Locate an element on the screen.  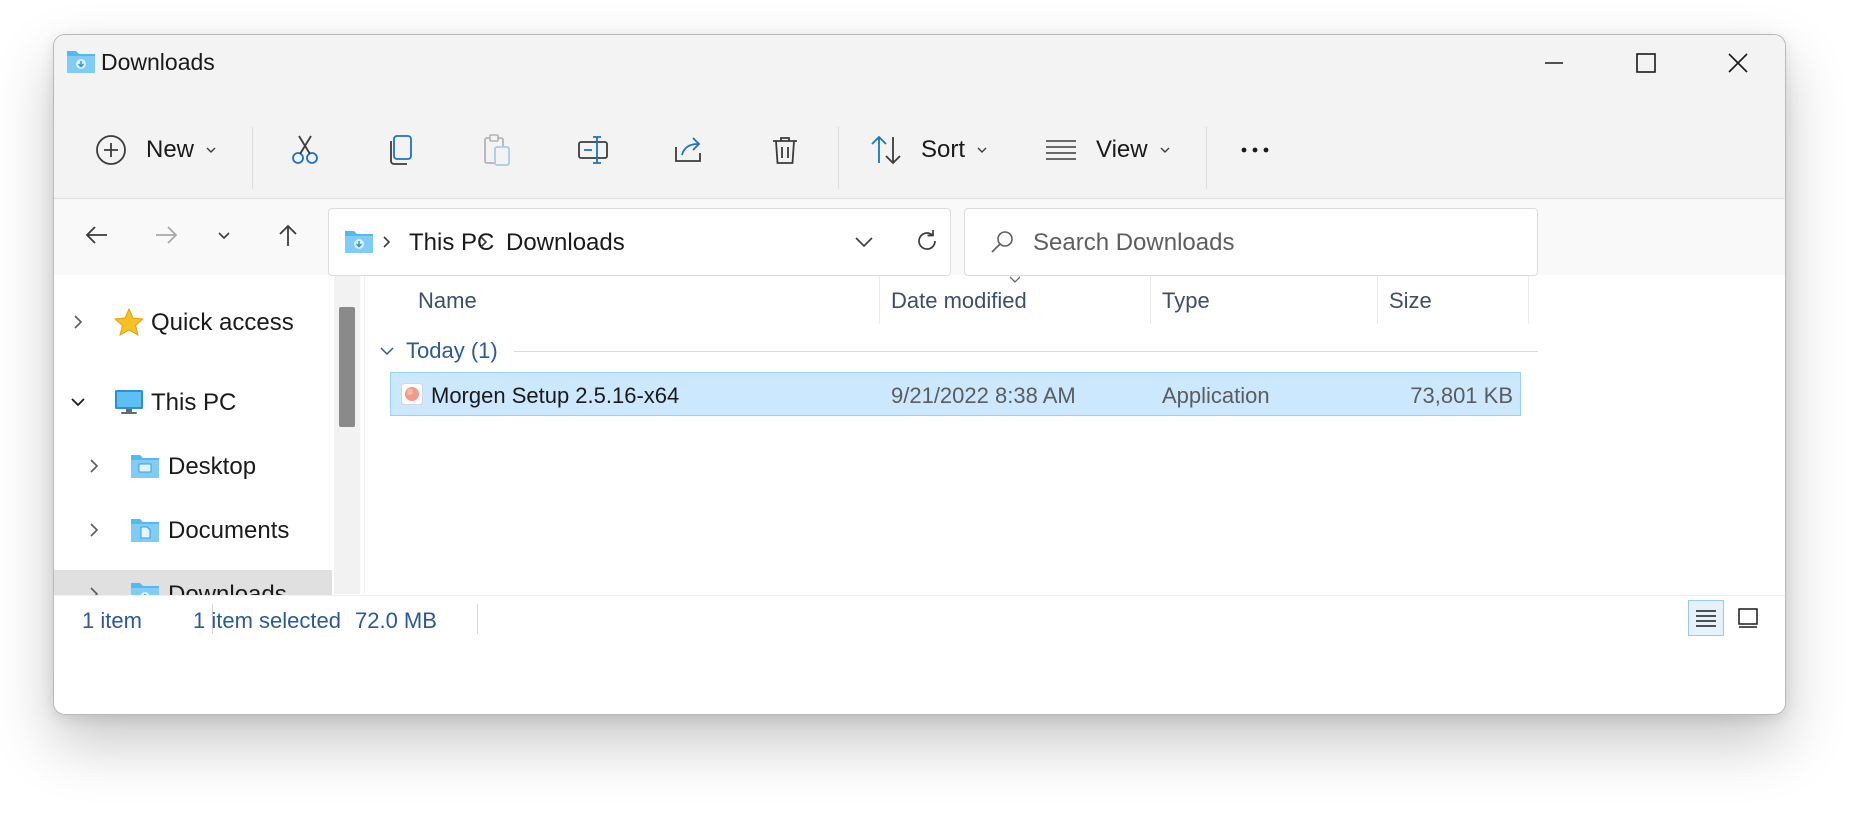
sidebar-item-this-pc: This PC is located at coordinates (193, 402).